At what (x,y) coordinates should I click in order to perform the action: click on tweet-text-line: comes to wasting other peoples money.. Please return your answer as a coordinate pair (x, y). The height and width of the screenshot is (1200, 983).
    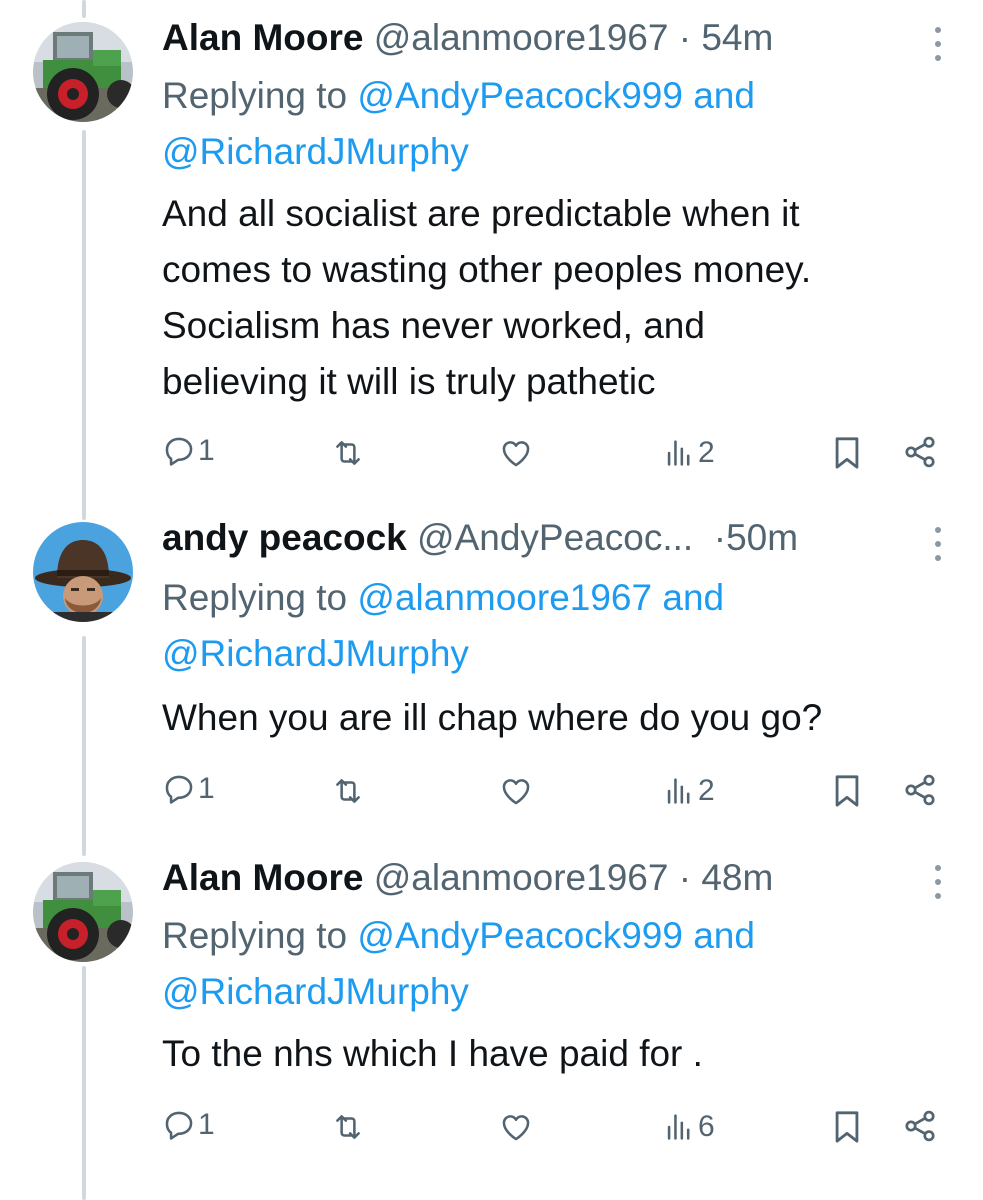
    Looking at the image, I should click on (487, 269).